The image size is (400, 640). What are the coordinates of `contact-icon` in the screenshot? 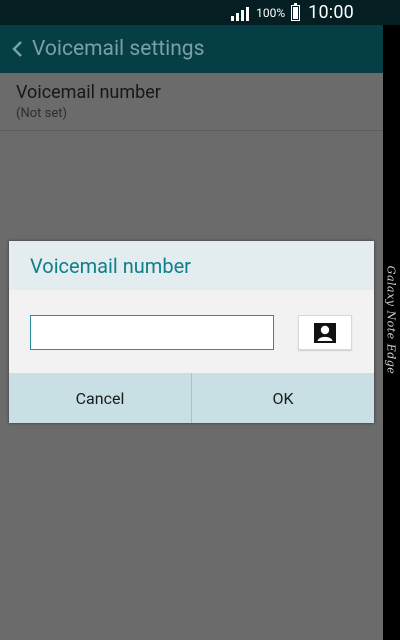 It's located at (325, 332).